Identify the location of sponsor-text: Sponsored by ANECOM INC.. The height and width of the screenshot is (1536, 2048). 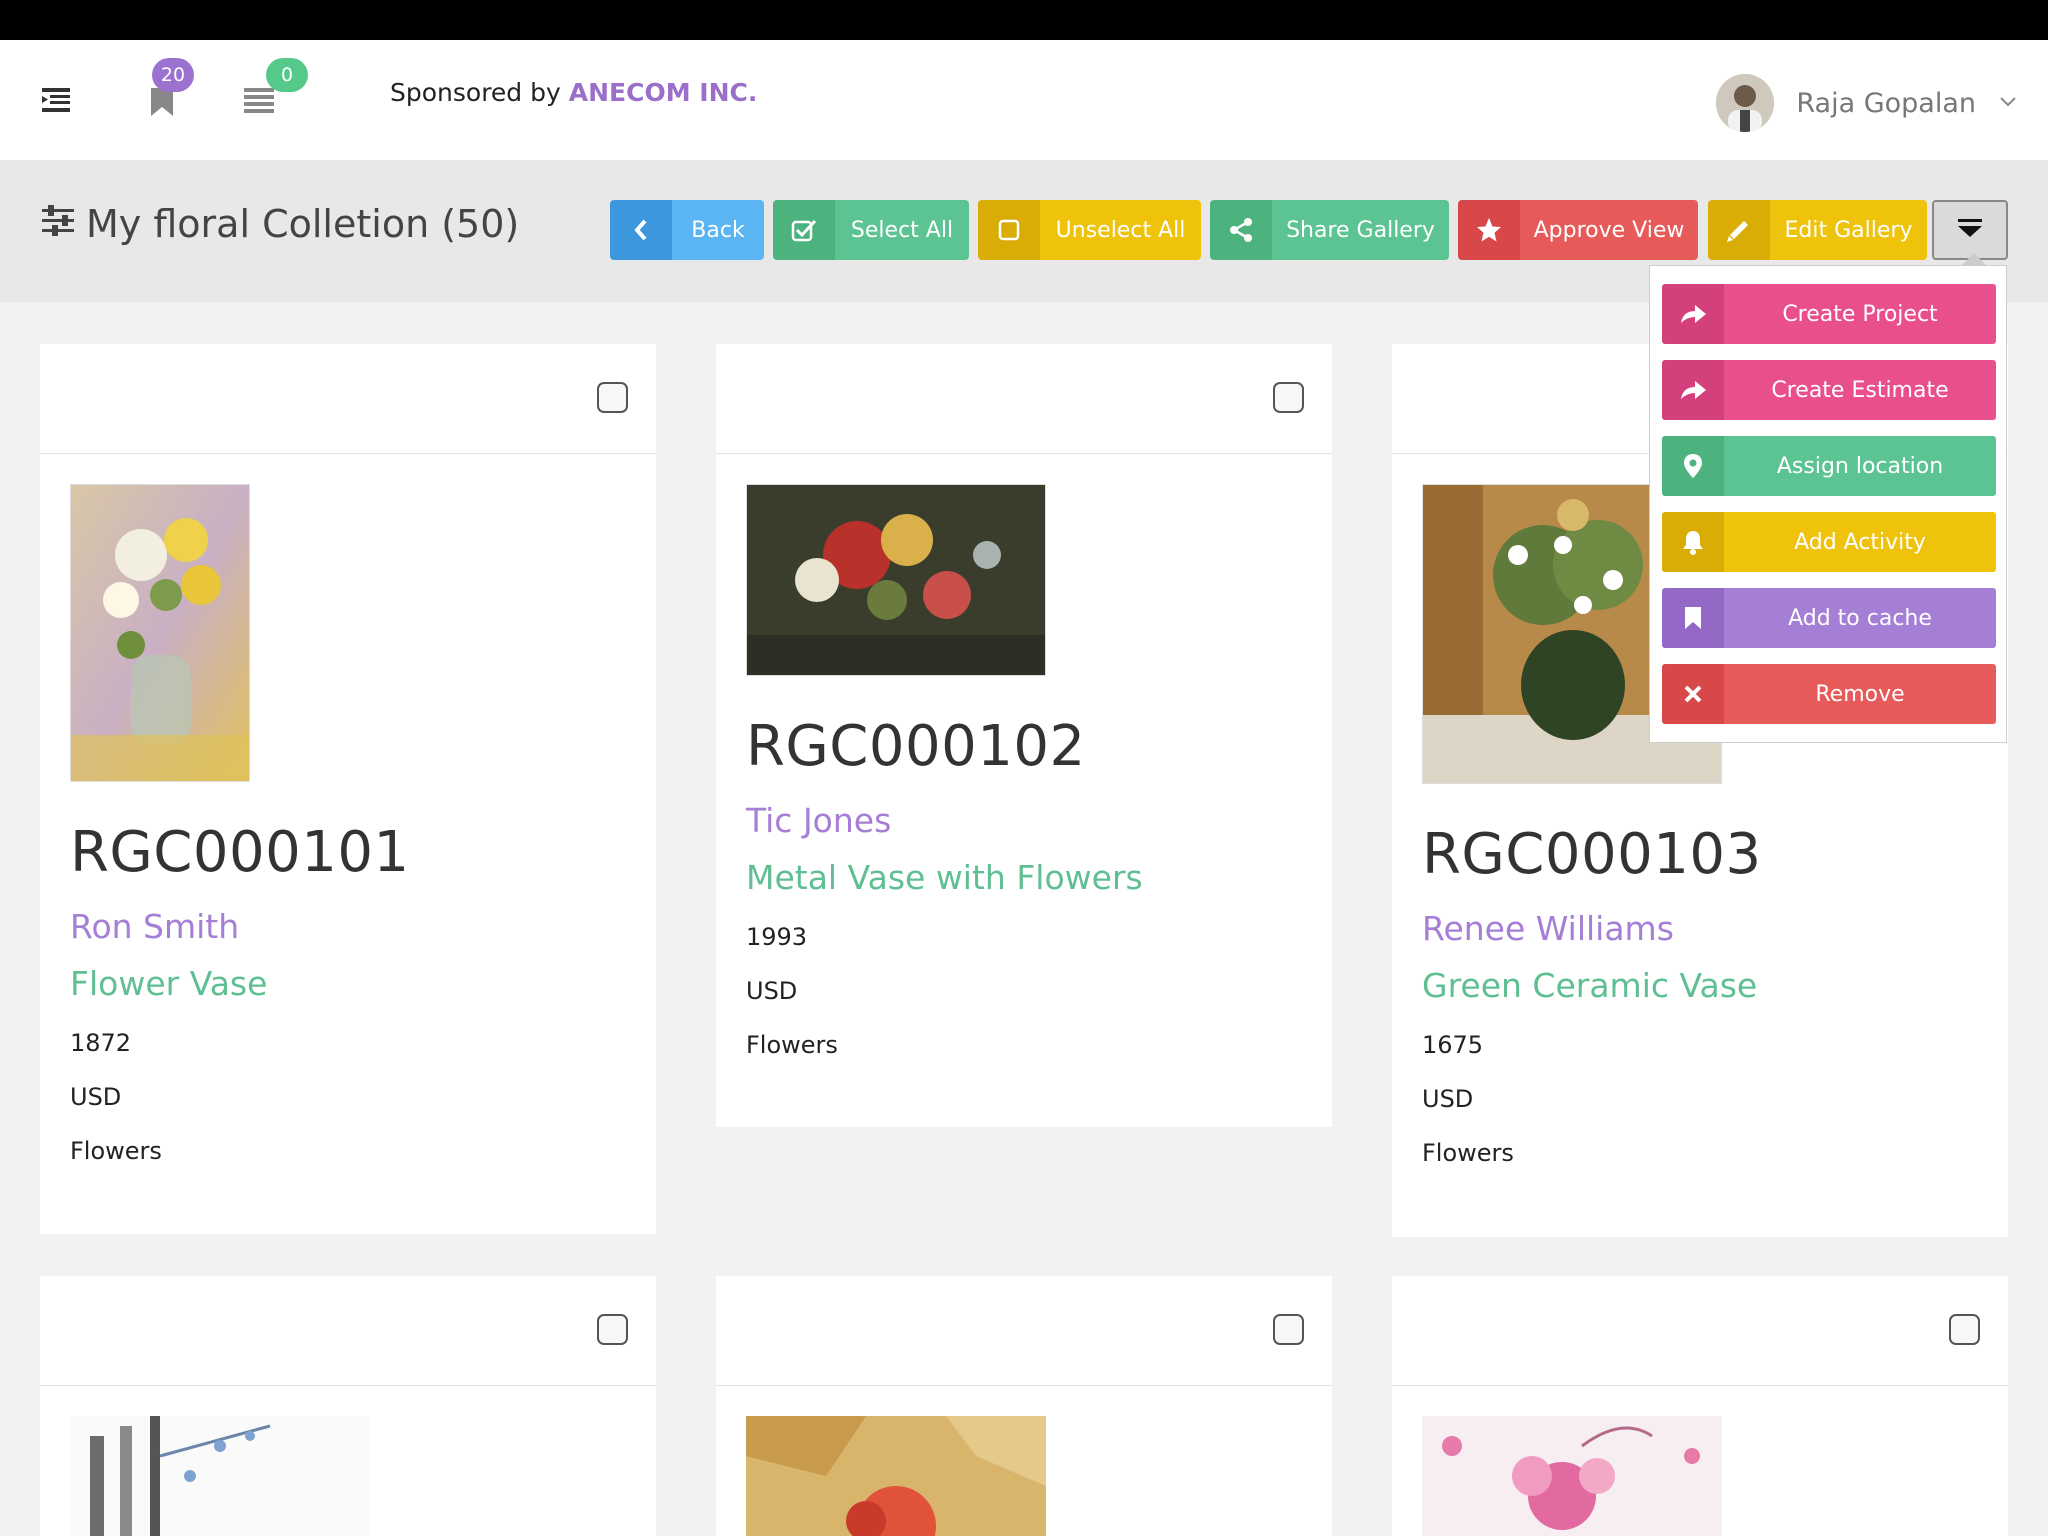
(573, 93).